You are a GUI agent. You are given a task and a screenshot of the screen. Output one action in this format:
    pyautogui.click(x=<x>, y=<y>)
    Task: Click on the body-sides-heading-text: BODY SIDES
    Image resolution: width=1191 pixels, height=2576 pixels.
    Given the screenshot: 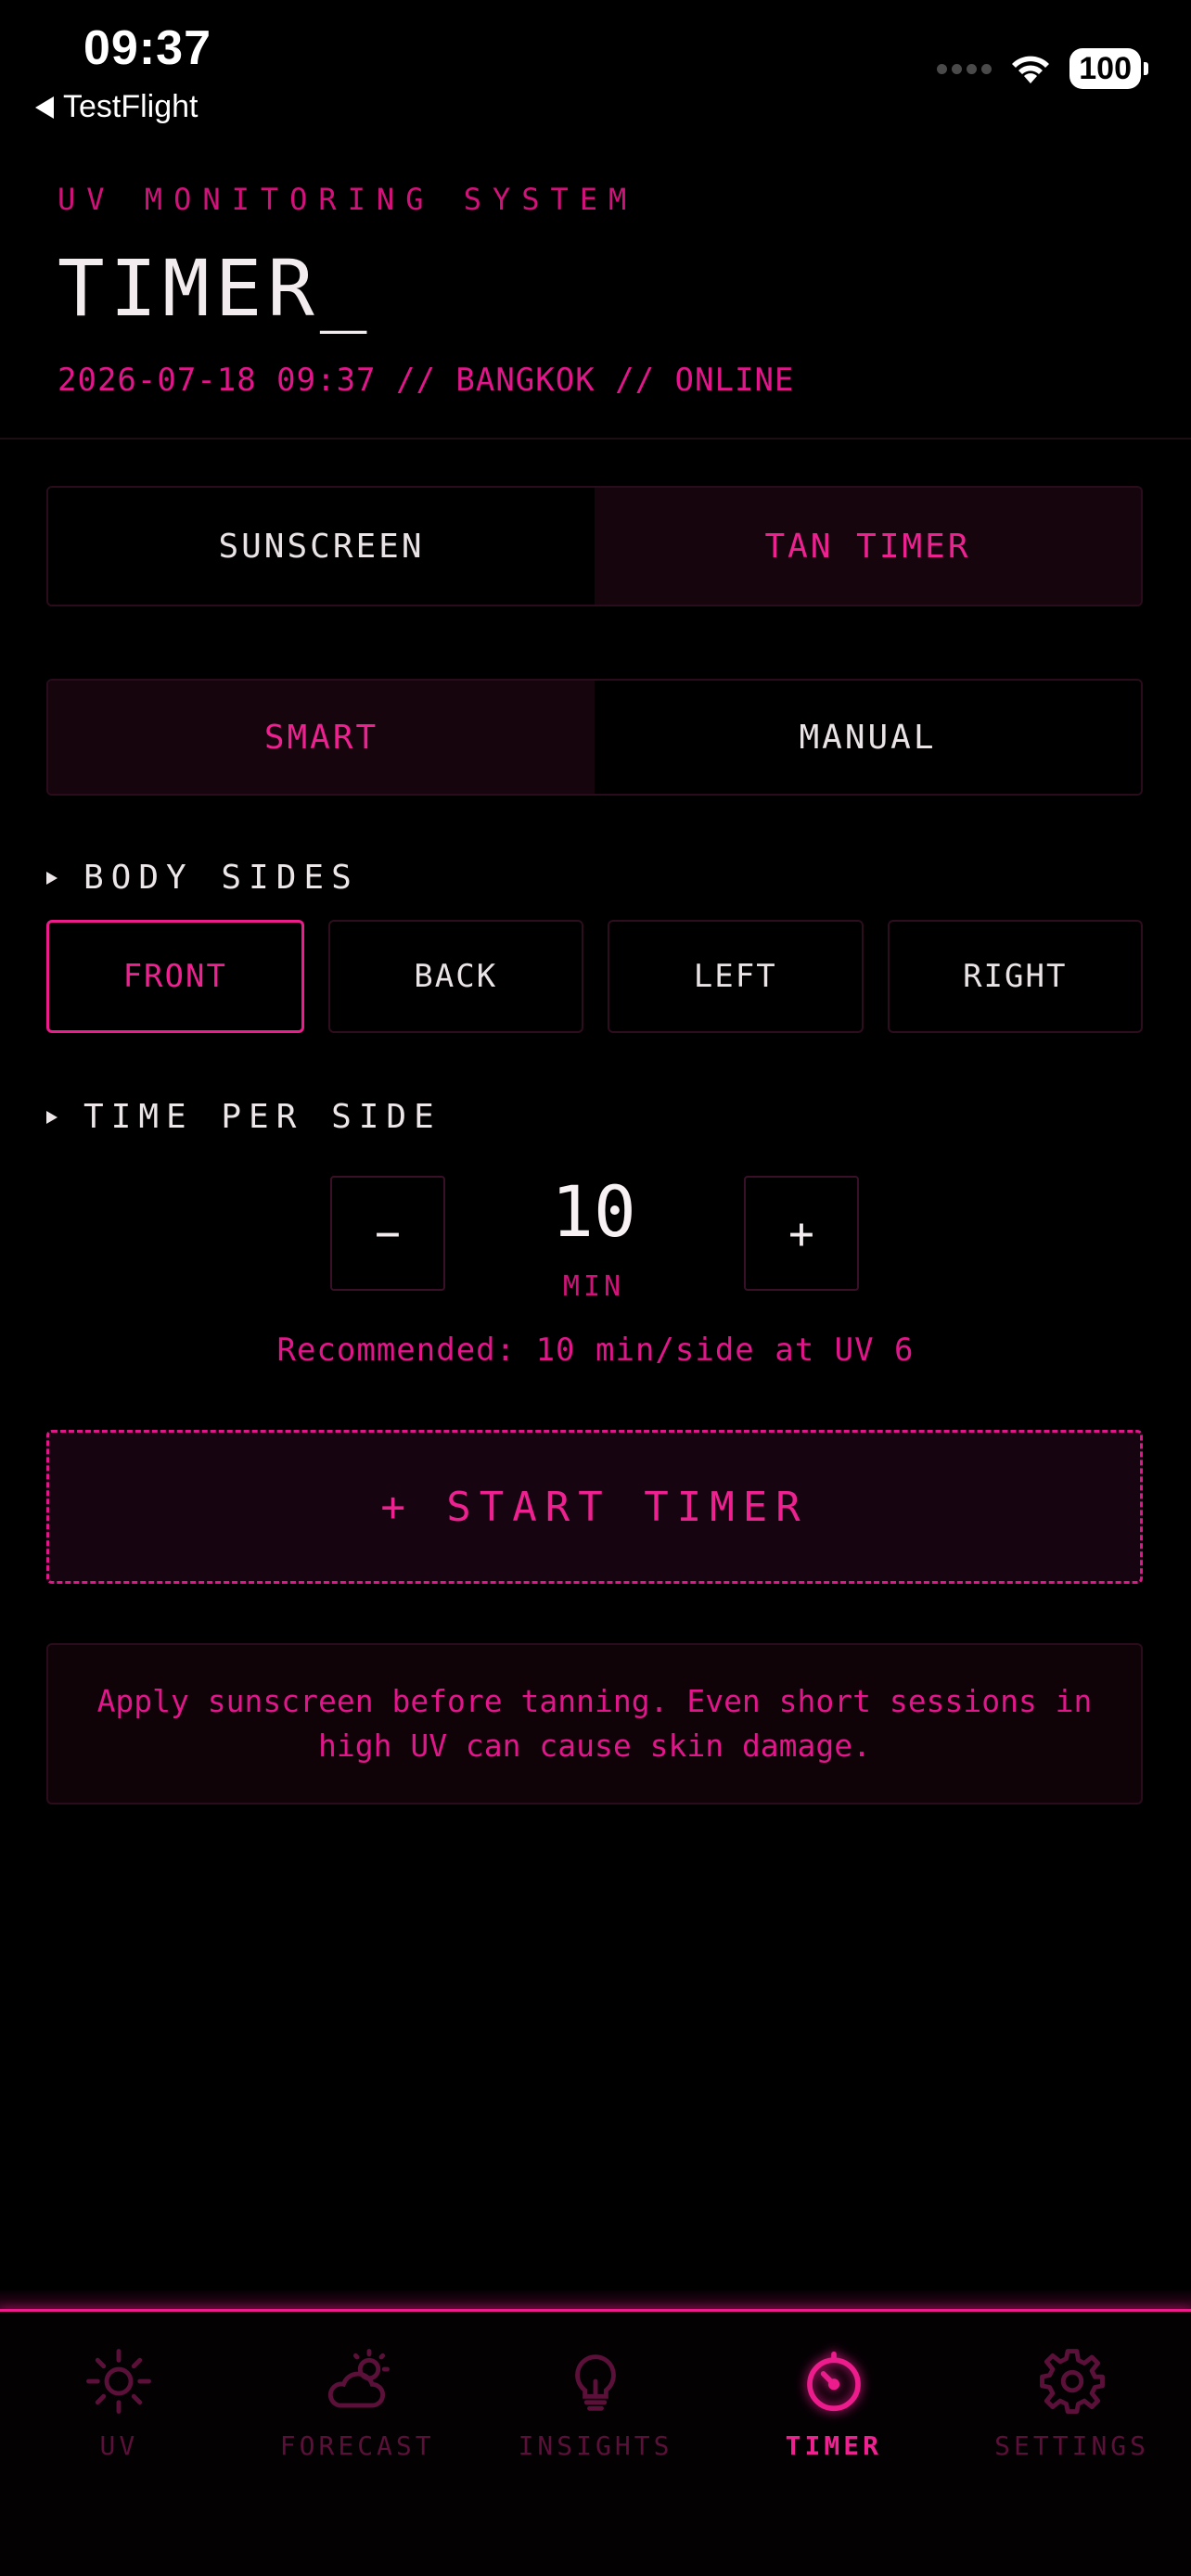 What is the action you would take?
    pyautogui.click(x=221, y=878)
    